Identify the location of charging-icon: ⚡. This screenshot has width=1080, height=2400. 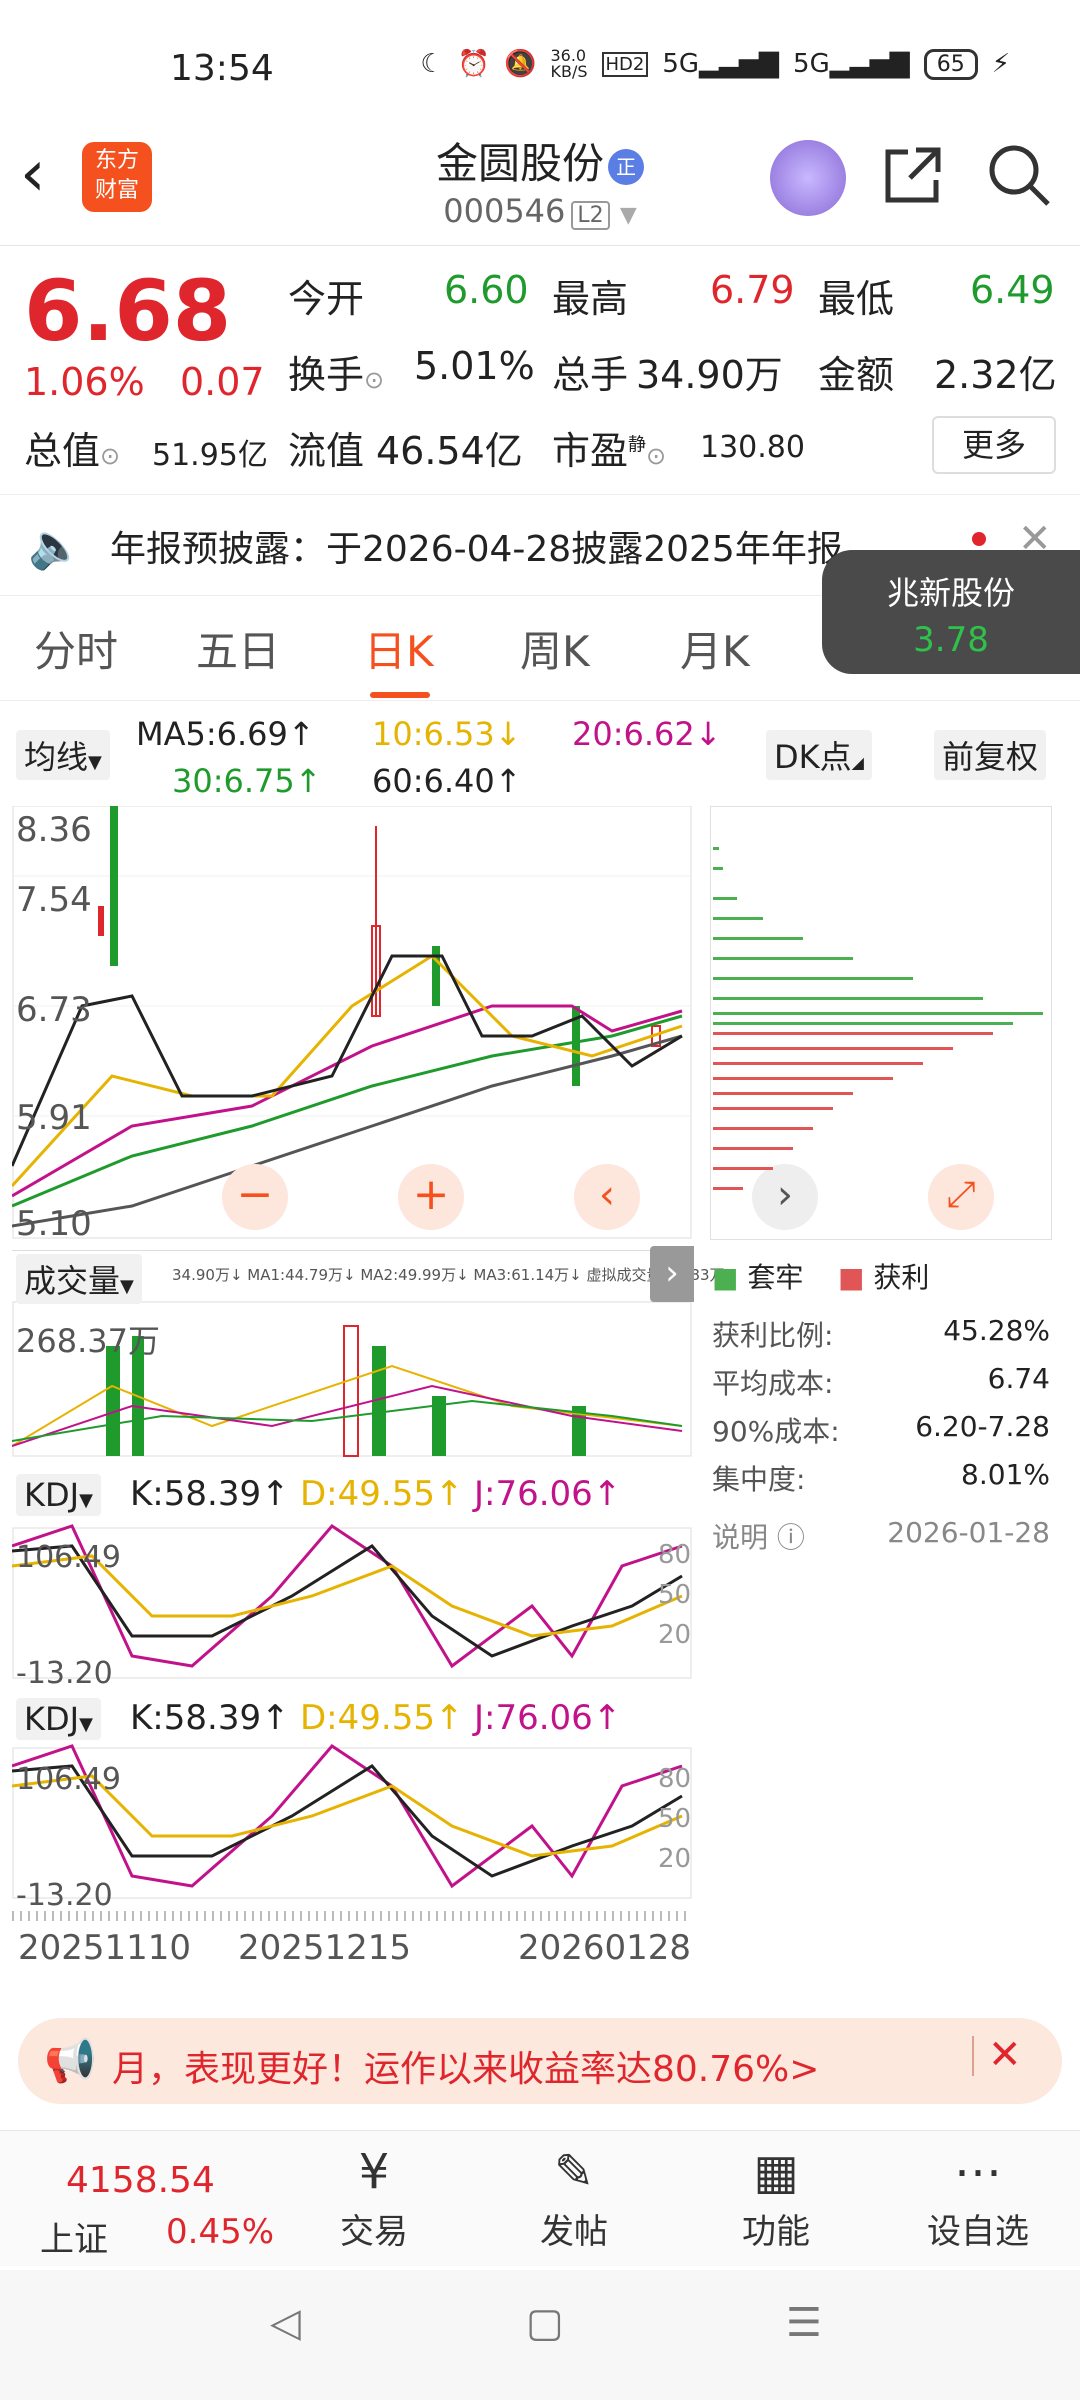
(1000, 64).